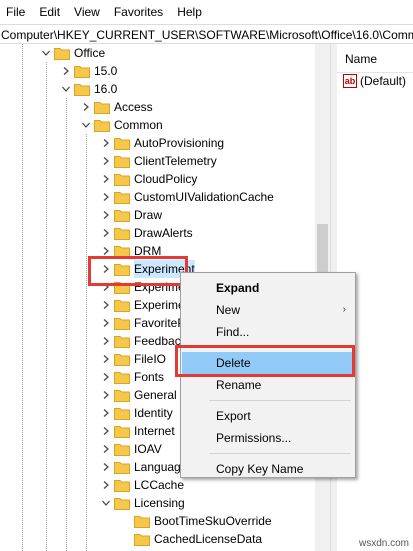 The width and height of the screenshot is (413, 551). I want to click on menu-favorites: Favorites, so click(139, 12).